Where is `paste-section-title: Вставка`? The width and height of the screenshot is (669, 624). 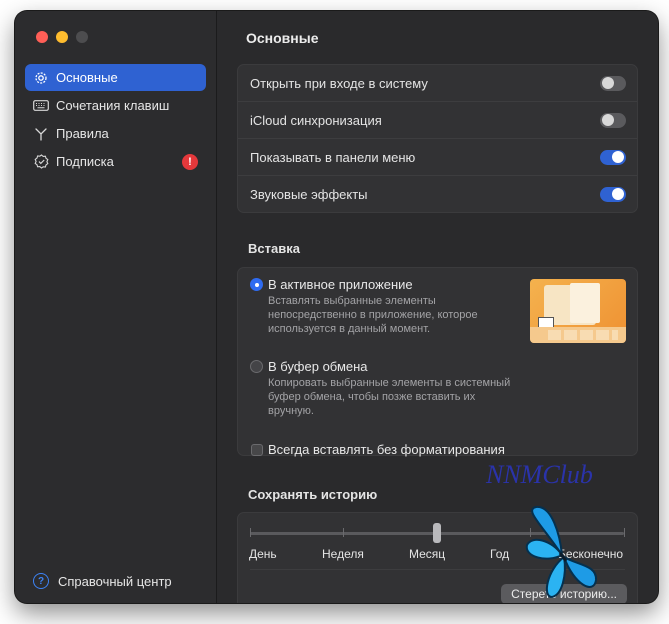
paste-section-title: Вставка is located at coordinates (274, 248).